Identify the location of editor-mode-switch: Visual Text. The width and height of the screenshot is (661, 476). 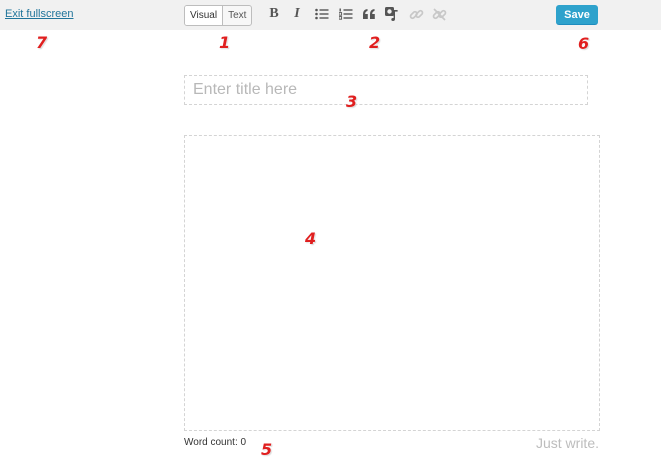
(218, 15).